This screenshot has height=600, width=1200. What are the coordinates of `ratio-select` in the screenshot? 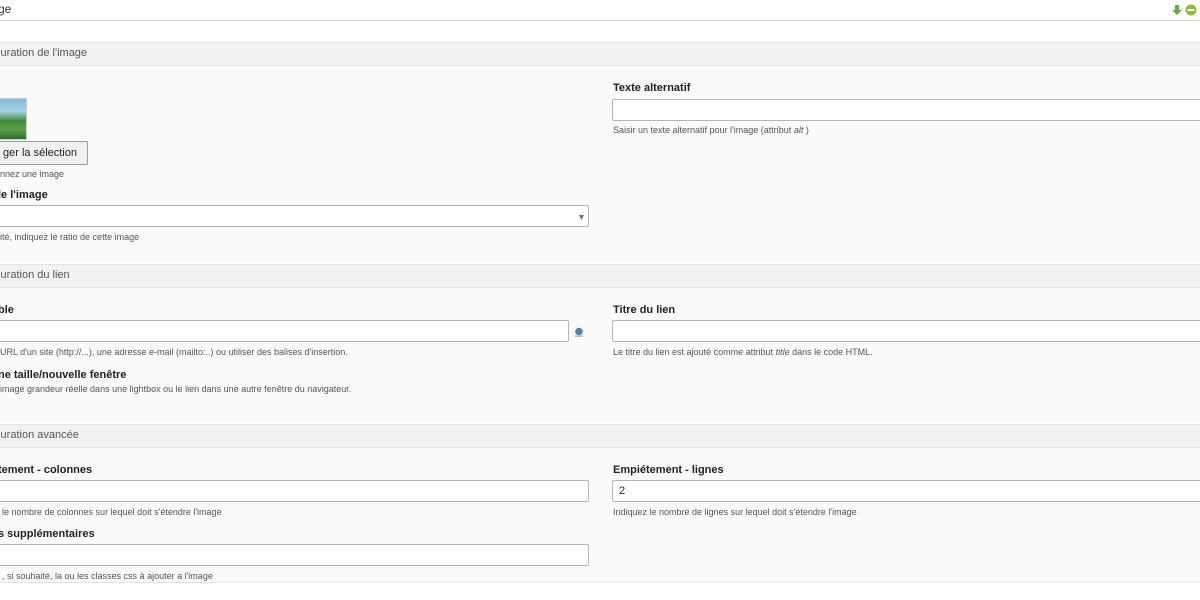 It's located at (294, 216).